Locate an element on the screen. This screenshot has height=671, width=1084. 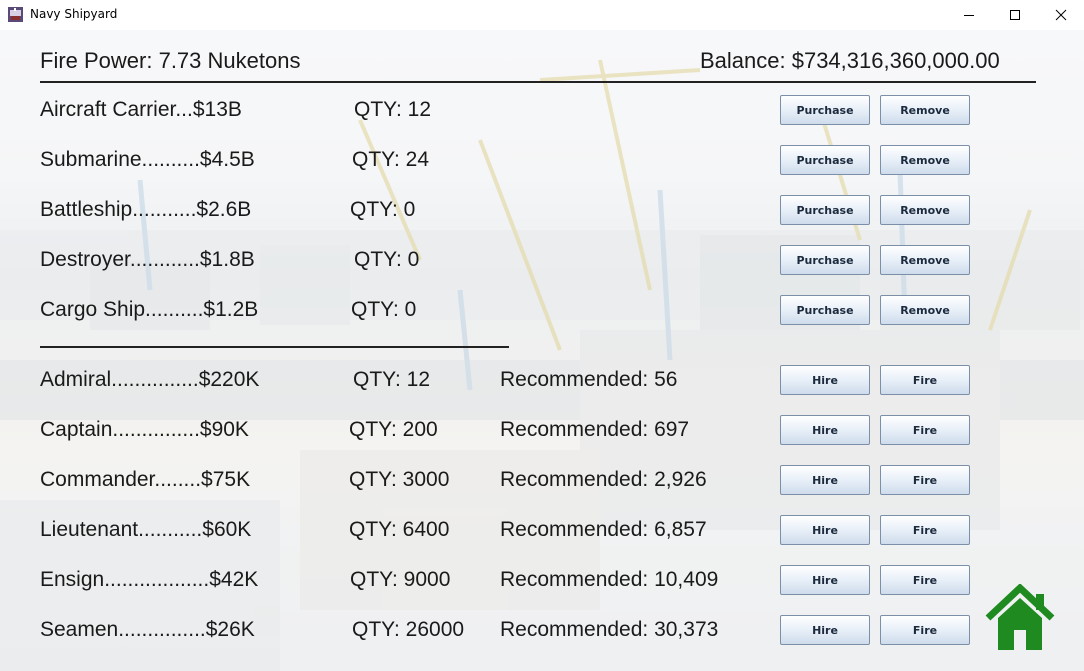
ship-qty-aircraft-carrier: QTY: 12 is located at coordinates (393, 109).